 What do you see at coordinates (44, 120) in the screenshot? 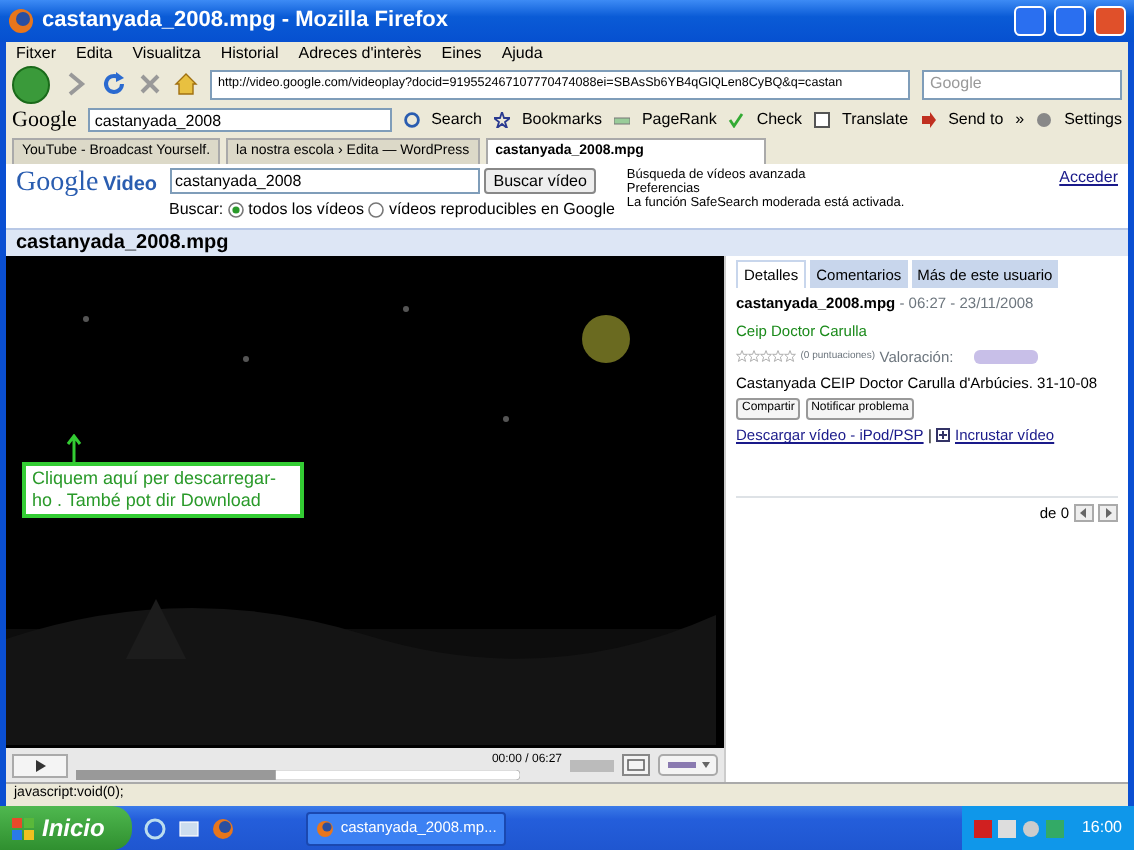
I see `toolbar-logo: Google` at bounding box center [44, 120].